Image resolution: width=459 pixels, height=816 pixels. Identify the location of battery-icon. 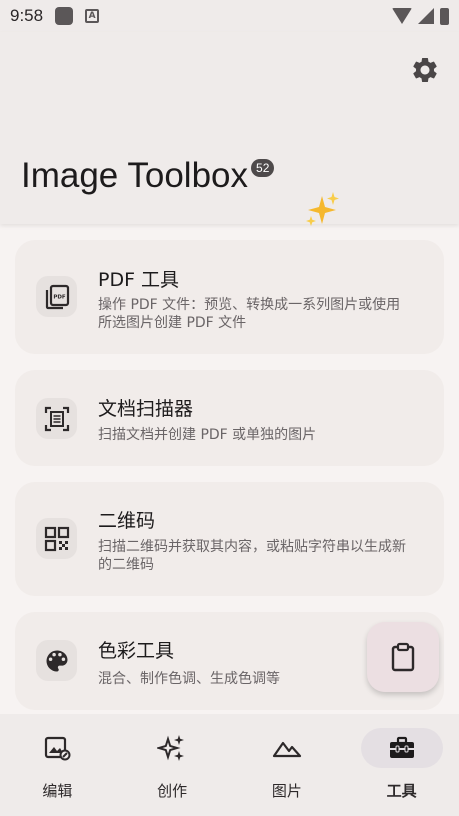
(444, 16).